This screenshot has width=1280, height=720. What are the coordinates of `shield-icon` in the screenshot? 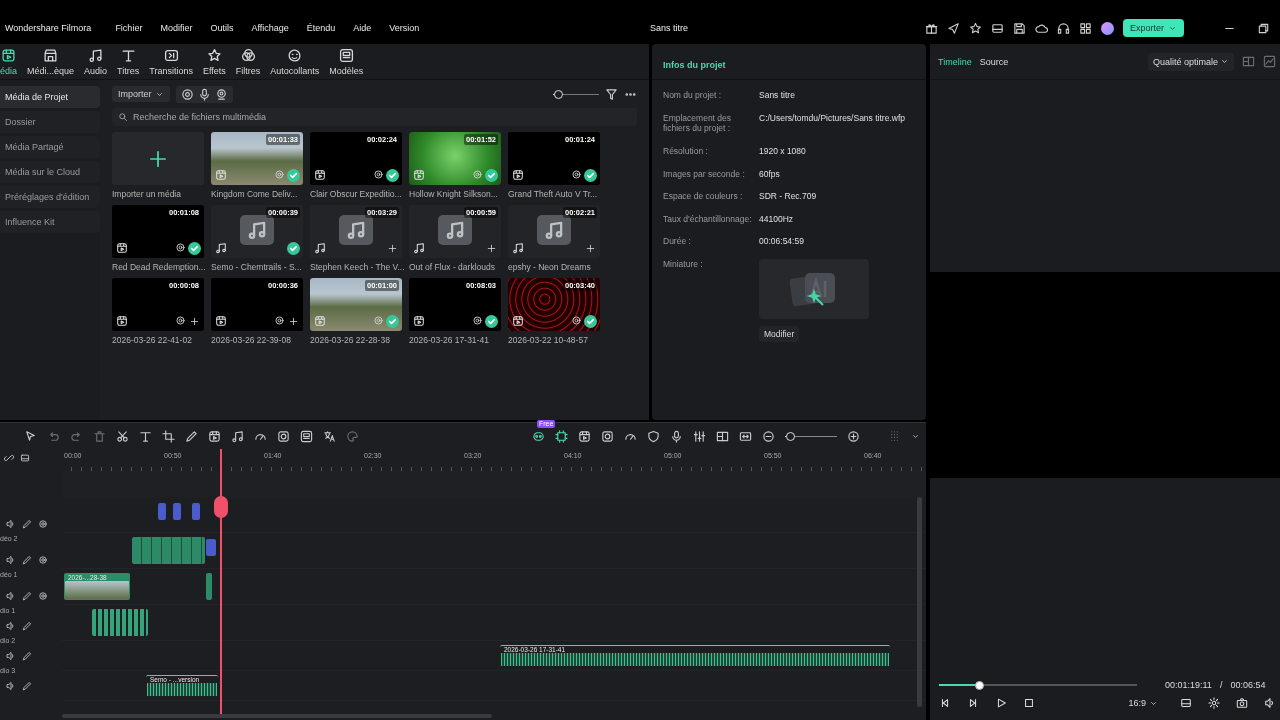 It's located at (653, 436).